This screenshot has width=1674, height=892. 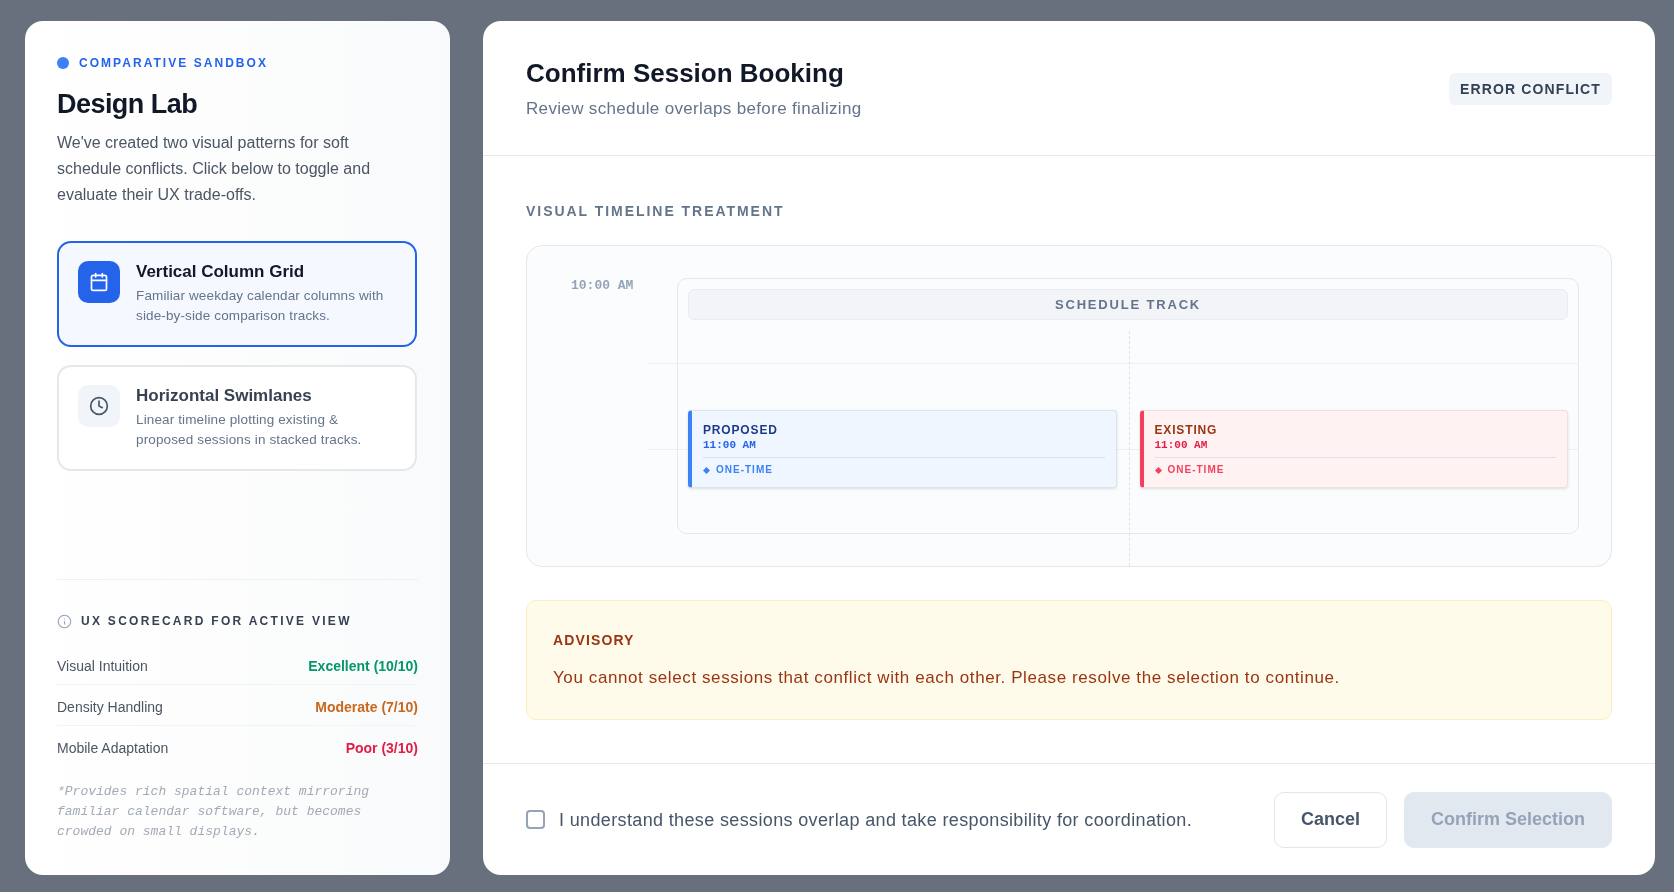 What do you see at coordinates (876, 820) in the screenshot?
I see `checkbox-label: I understand these sessions overlap and take responsibility for coordination.` at bounding box center [876, 820].